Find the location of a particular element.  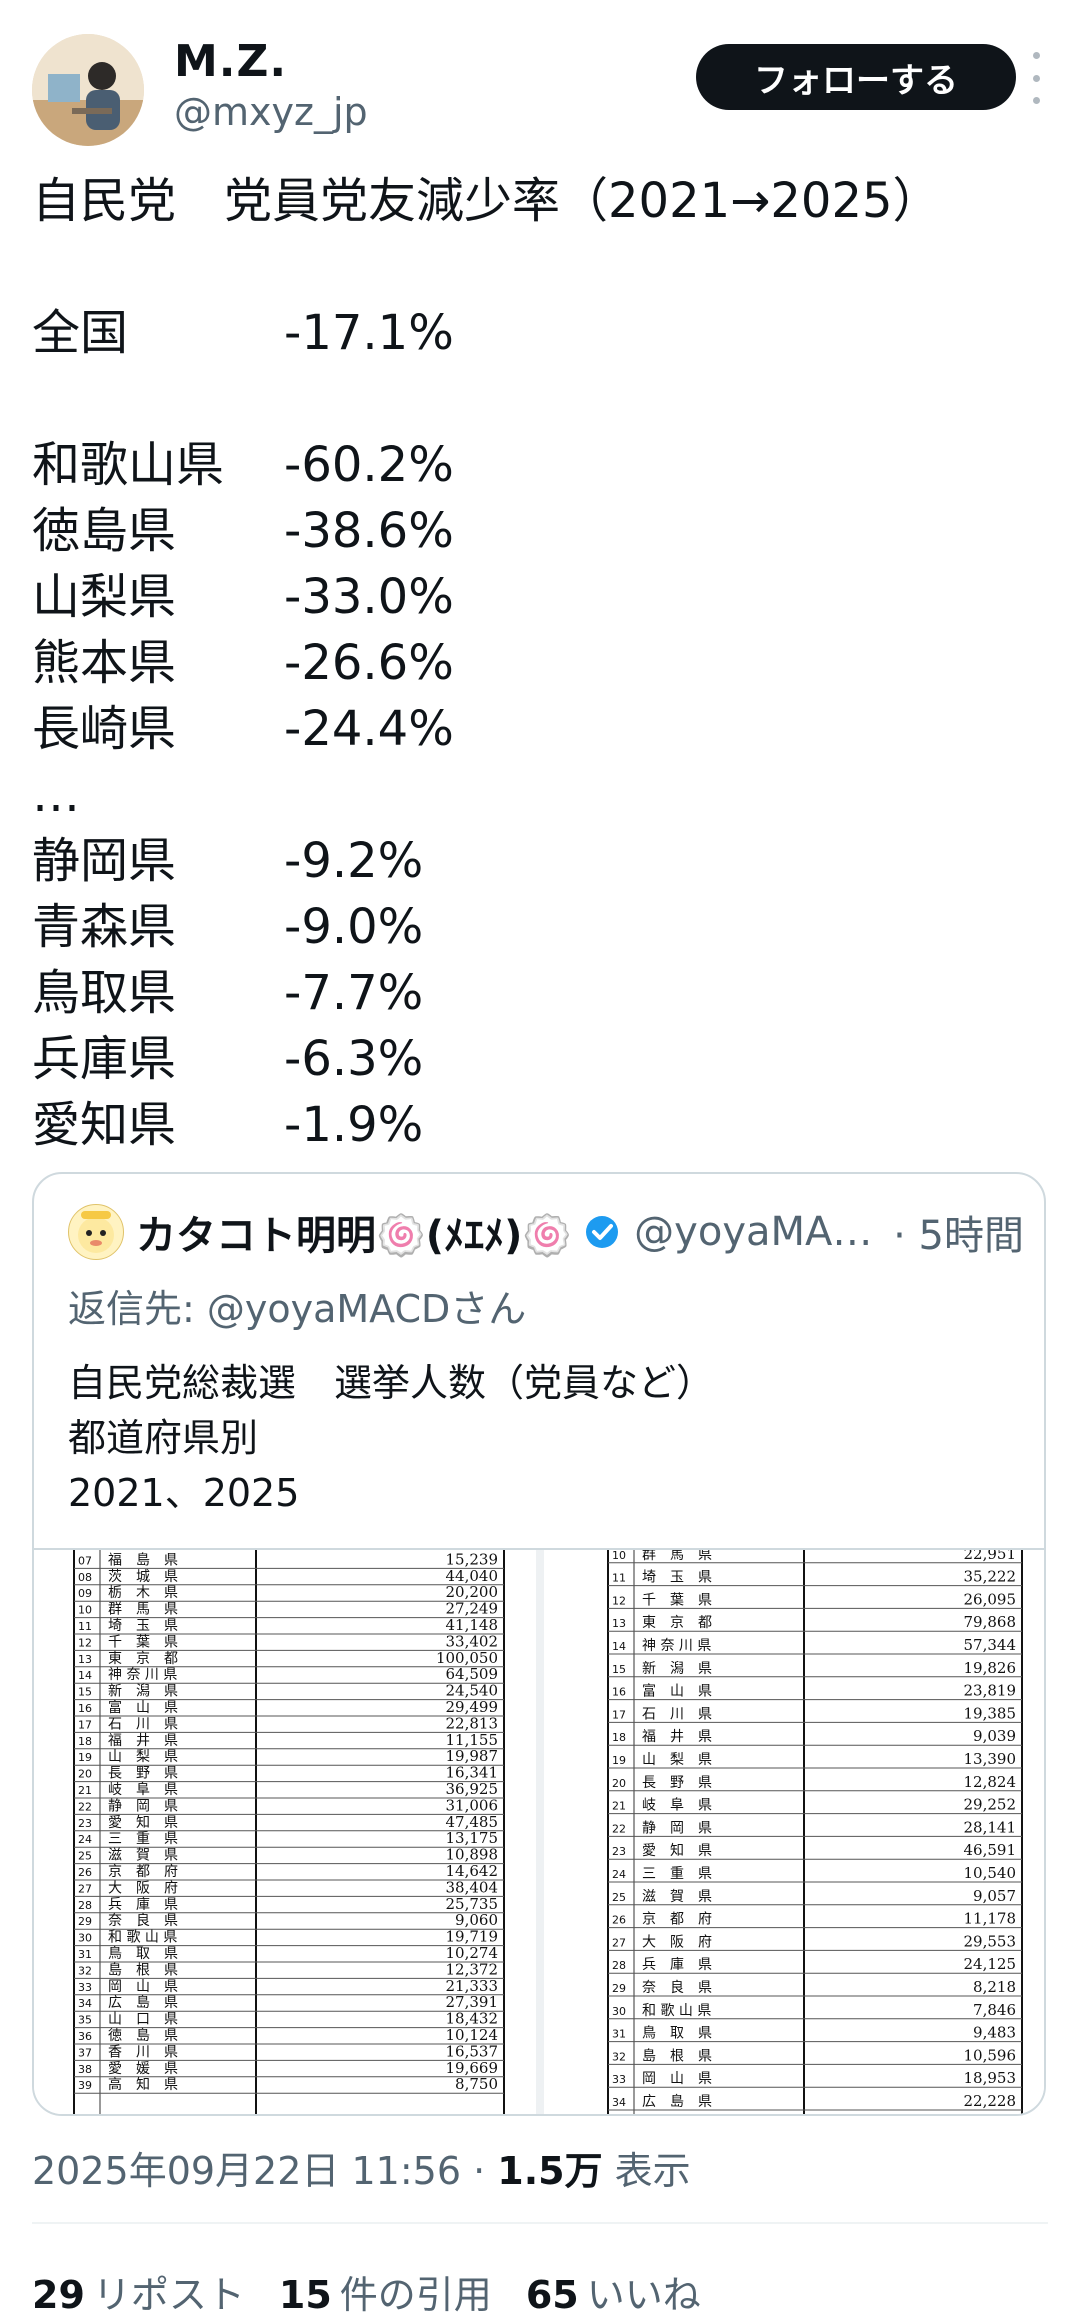

repost-stat: 29 リポスト is located at coordinates (138, 2291).